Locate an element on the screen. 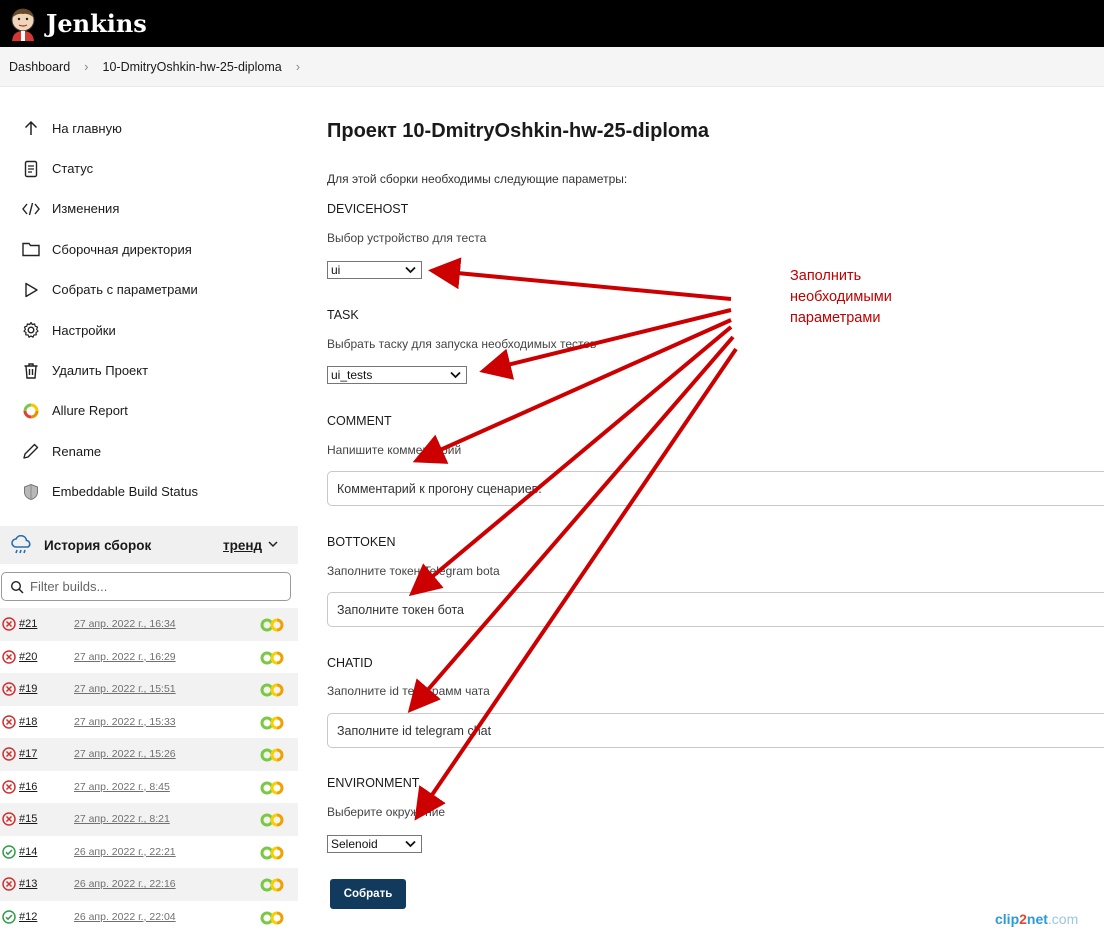 The image size is (1104, 934). devicehost-select: ui is located at coordinates (374, 270).